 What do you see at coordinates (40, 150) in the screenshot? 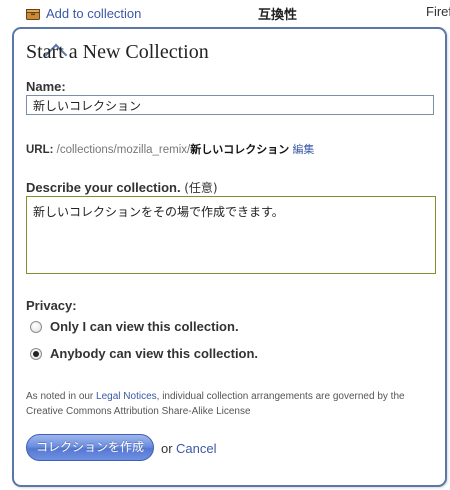
I see `url-label: URL:` at bounding box center [40, 150].